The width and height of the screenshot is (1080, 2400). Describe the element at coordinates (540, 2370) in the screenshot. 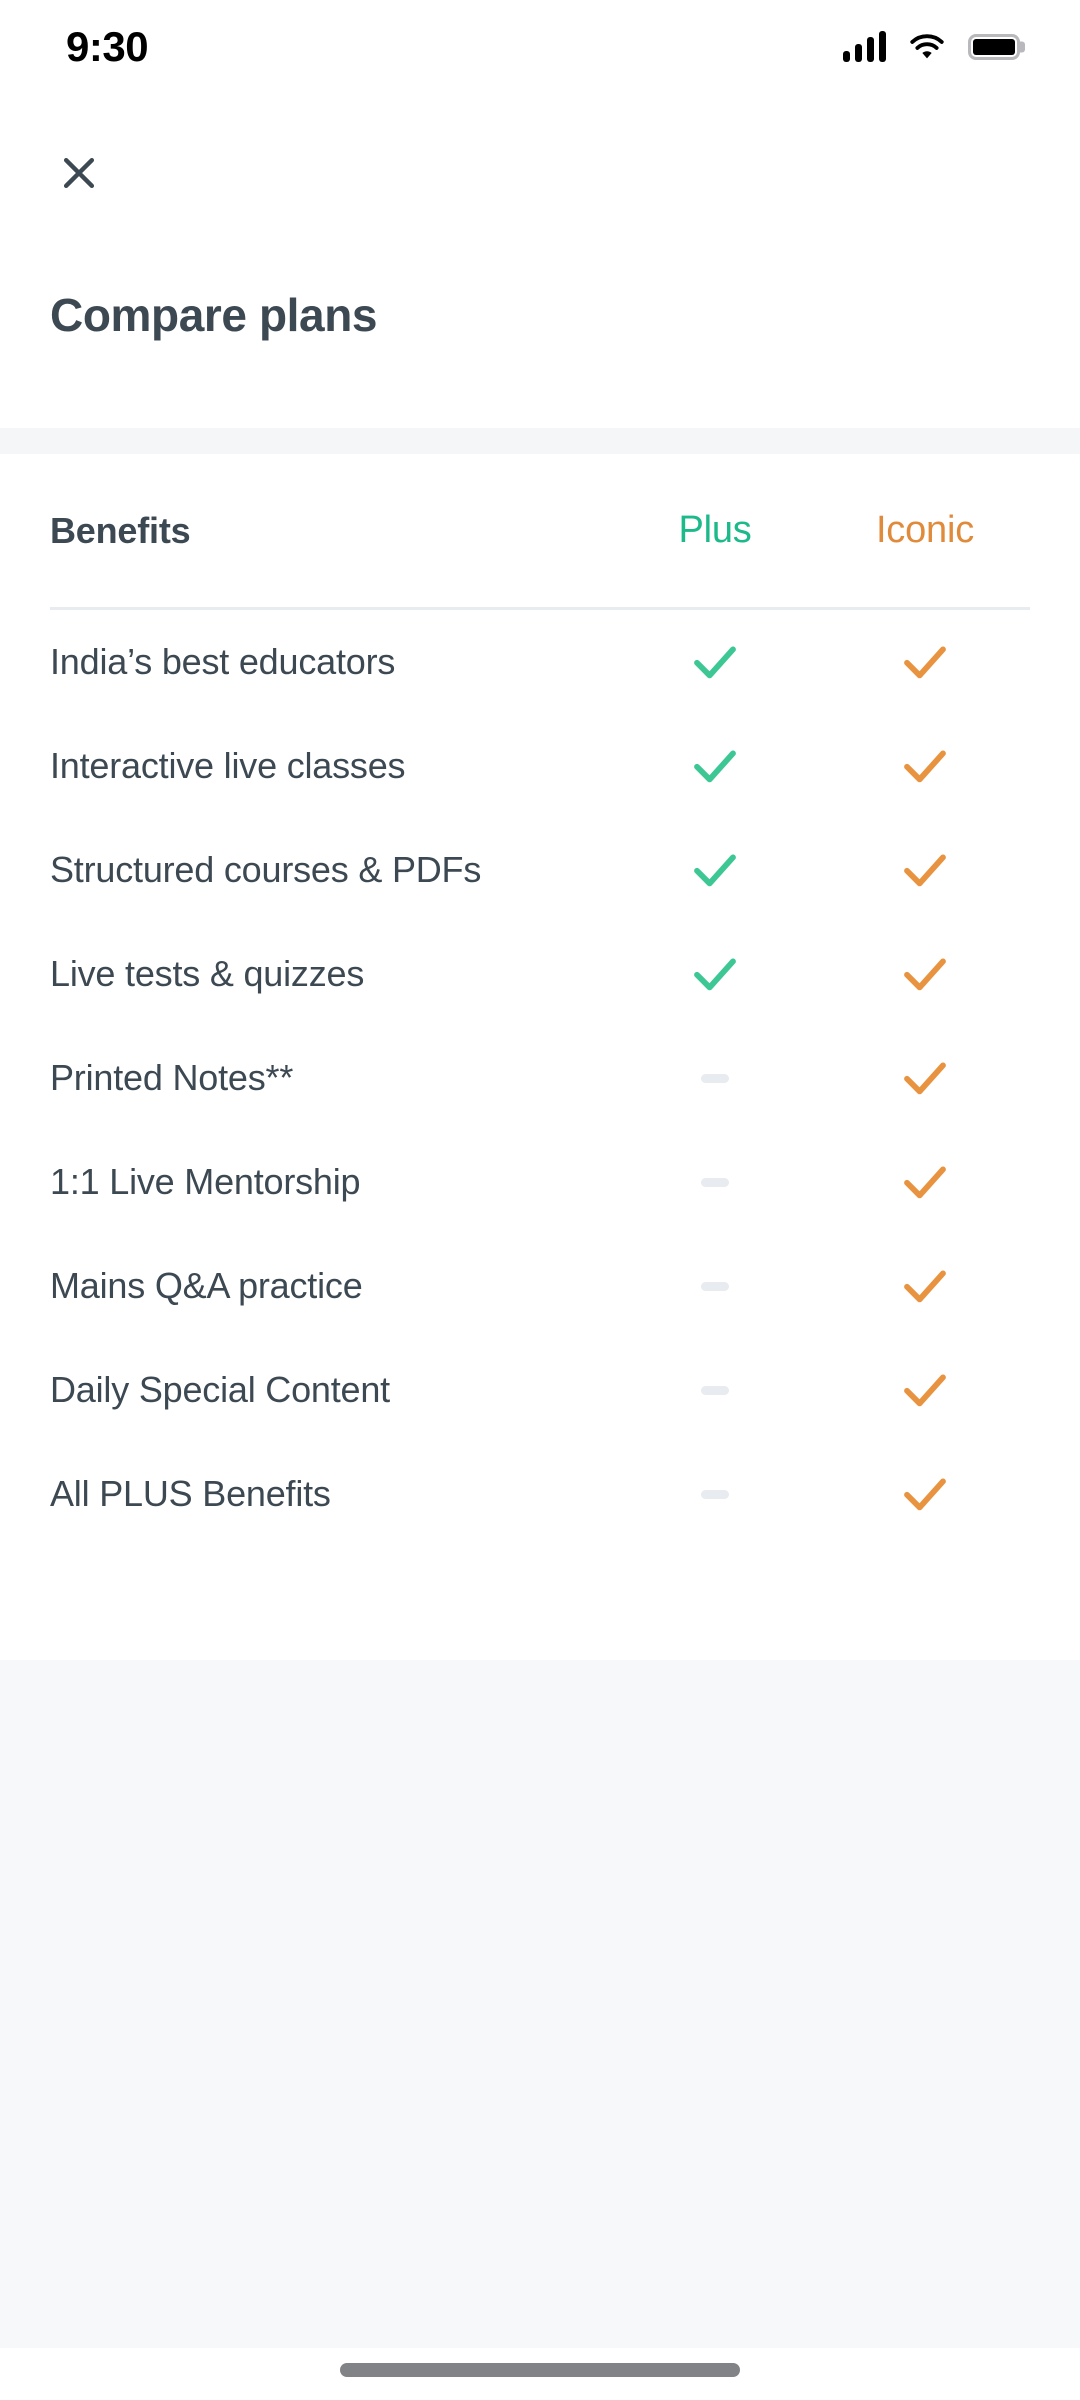

I see `home-indicator` at that location.